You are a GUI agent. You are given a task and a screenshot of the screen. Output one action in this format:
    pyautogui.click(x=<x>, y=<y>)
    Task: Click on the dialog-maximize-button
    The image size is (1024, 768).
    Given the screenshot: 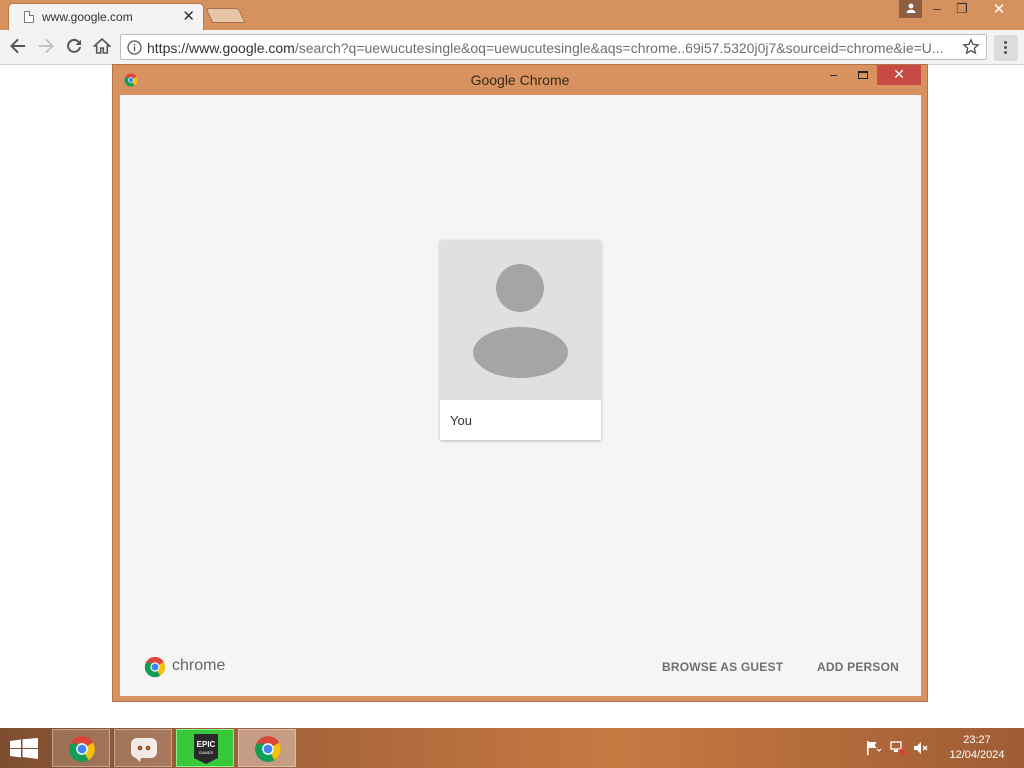 What is the action you would take?
    pyautogui.click(x=863, y=75)
    